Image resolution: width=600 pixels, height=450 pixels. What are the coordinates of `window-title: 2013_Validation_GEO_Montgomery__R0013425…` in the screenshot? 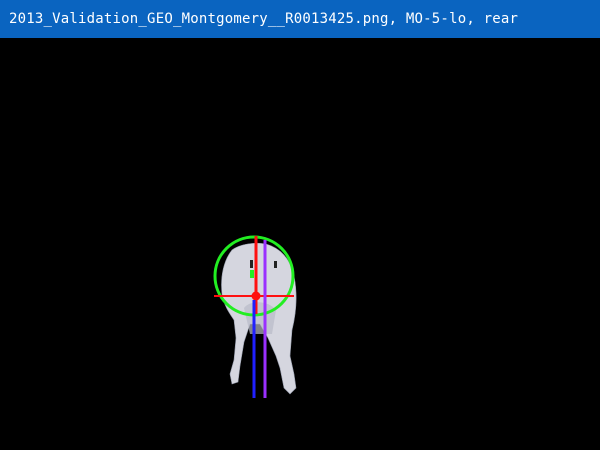 It's located at (264, 19).